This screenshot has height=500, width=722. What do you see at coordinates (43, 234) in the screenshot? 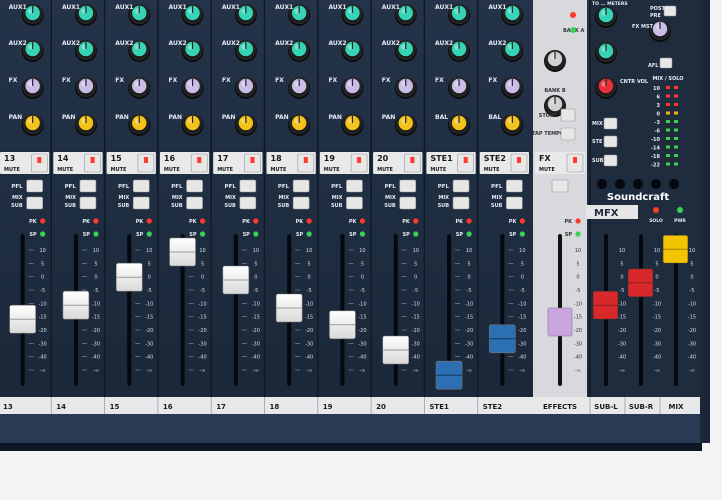
I see `signal-led` at bounding box center [43, 234].